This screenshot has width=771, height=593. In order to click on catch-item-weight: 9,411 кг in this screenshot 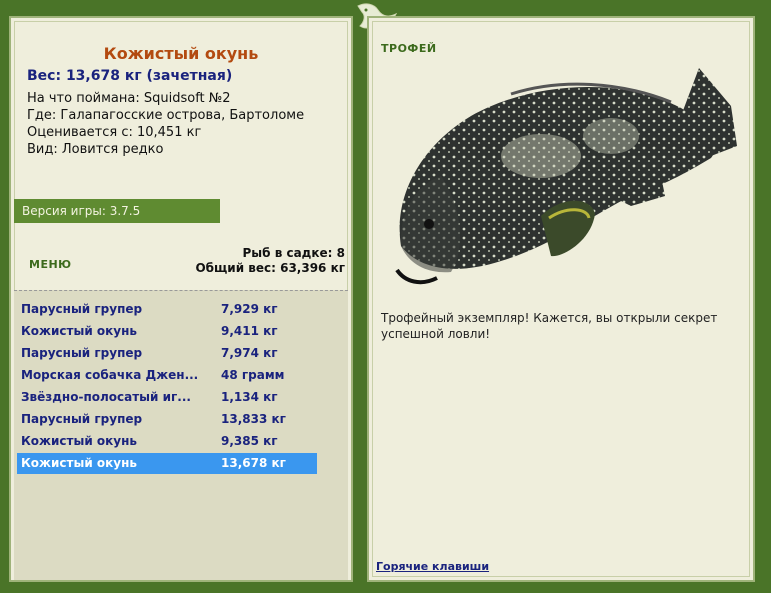, I will do `click(249, 331)`.